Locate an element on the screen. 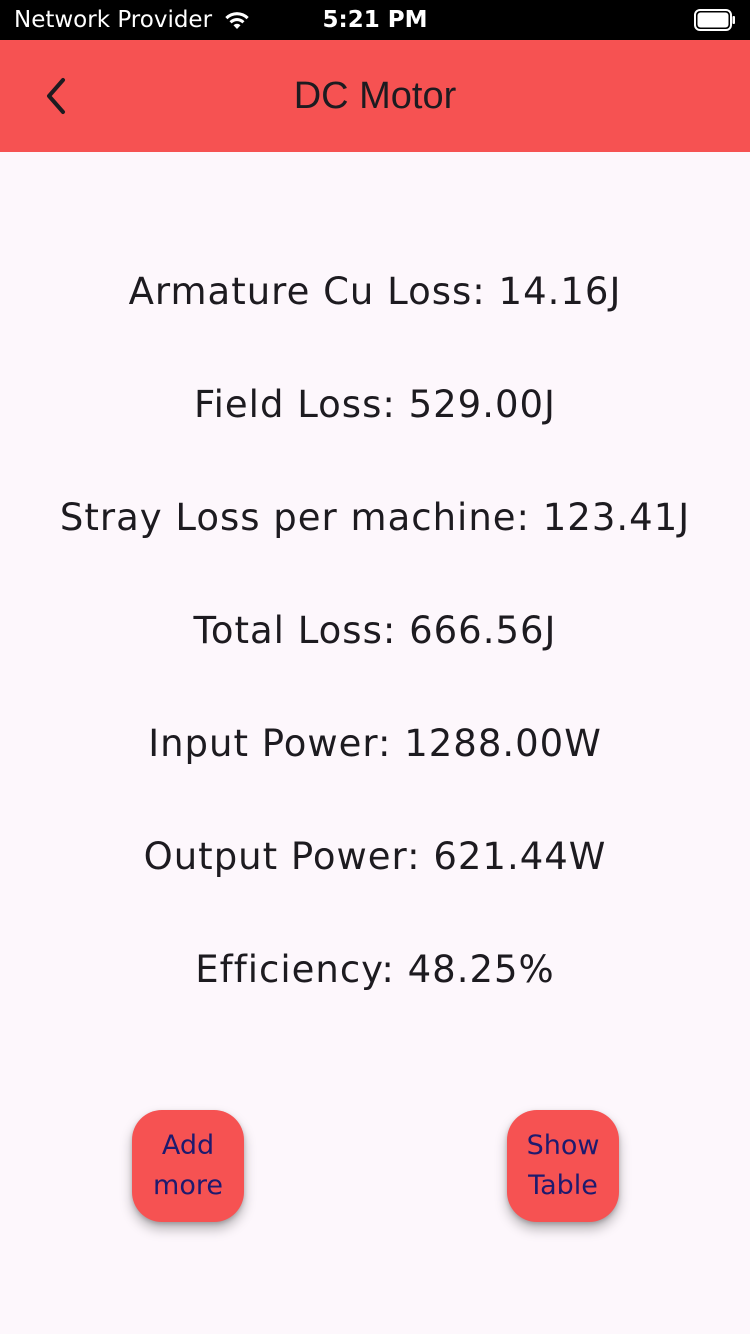 The image size is (750, 1334). add-more-button: Add more is located at coordinates (188, 1166).